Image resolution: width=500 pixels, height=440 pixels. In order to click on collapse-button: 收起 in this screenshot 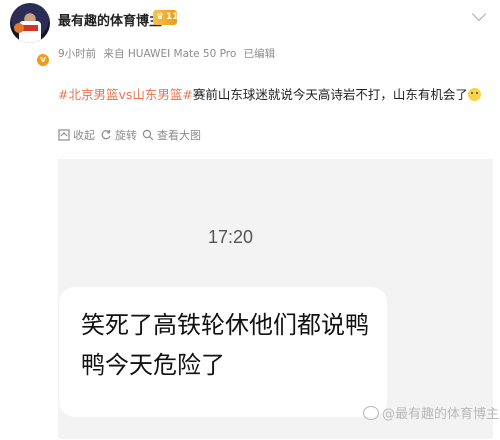, I will do `click(76, 135)`.